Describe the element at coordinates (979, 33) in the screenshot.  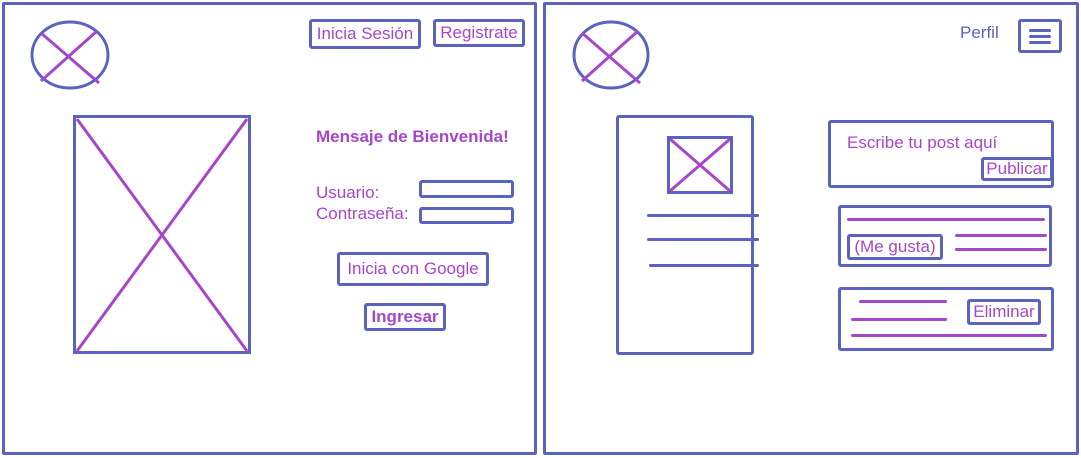
I see `profile-link: Perfil` at that location.